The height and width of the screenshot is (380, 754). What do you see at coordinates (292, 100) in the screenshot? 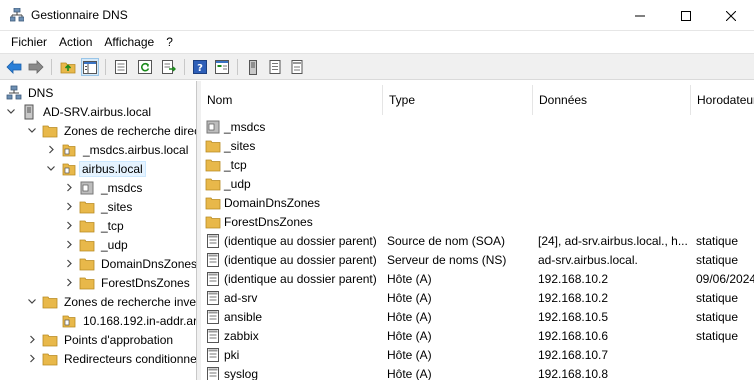
I see `column-header-name: Nom` at bounding box center [292, 100].